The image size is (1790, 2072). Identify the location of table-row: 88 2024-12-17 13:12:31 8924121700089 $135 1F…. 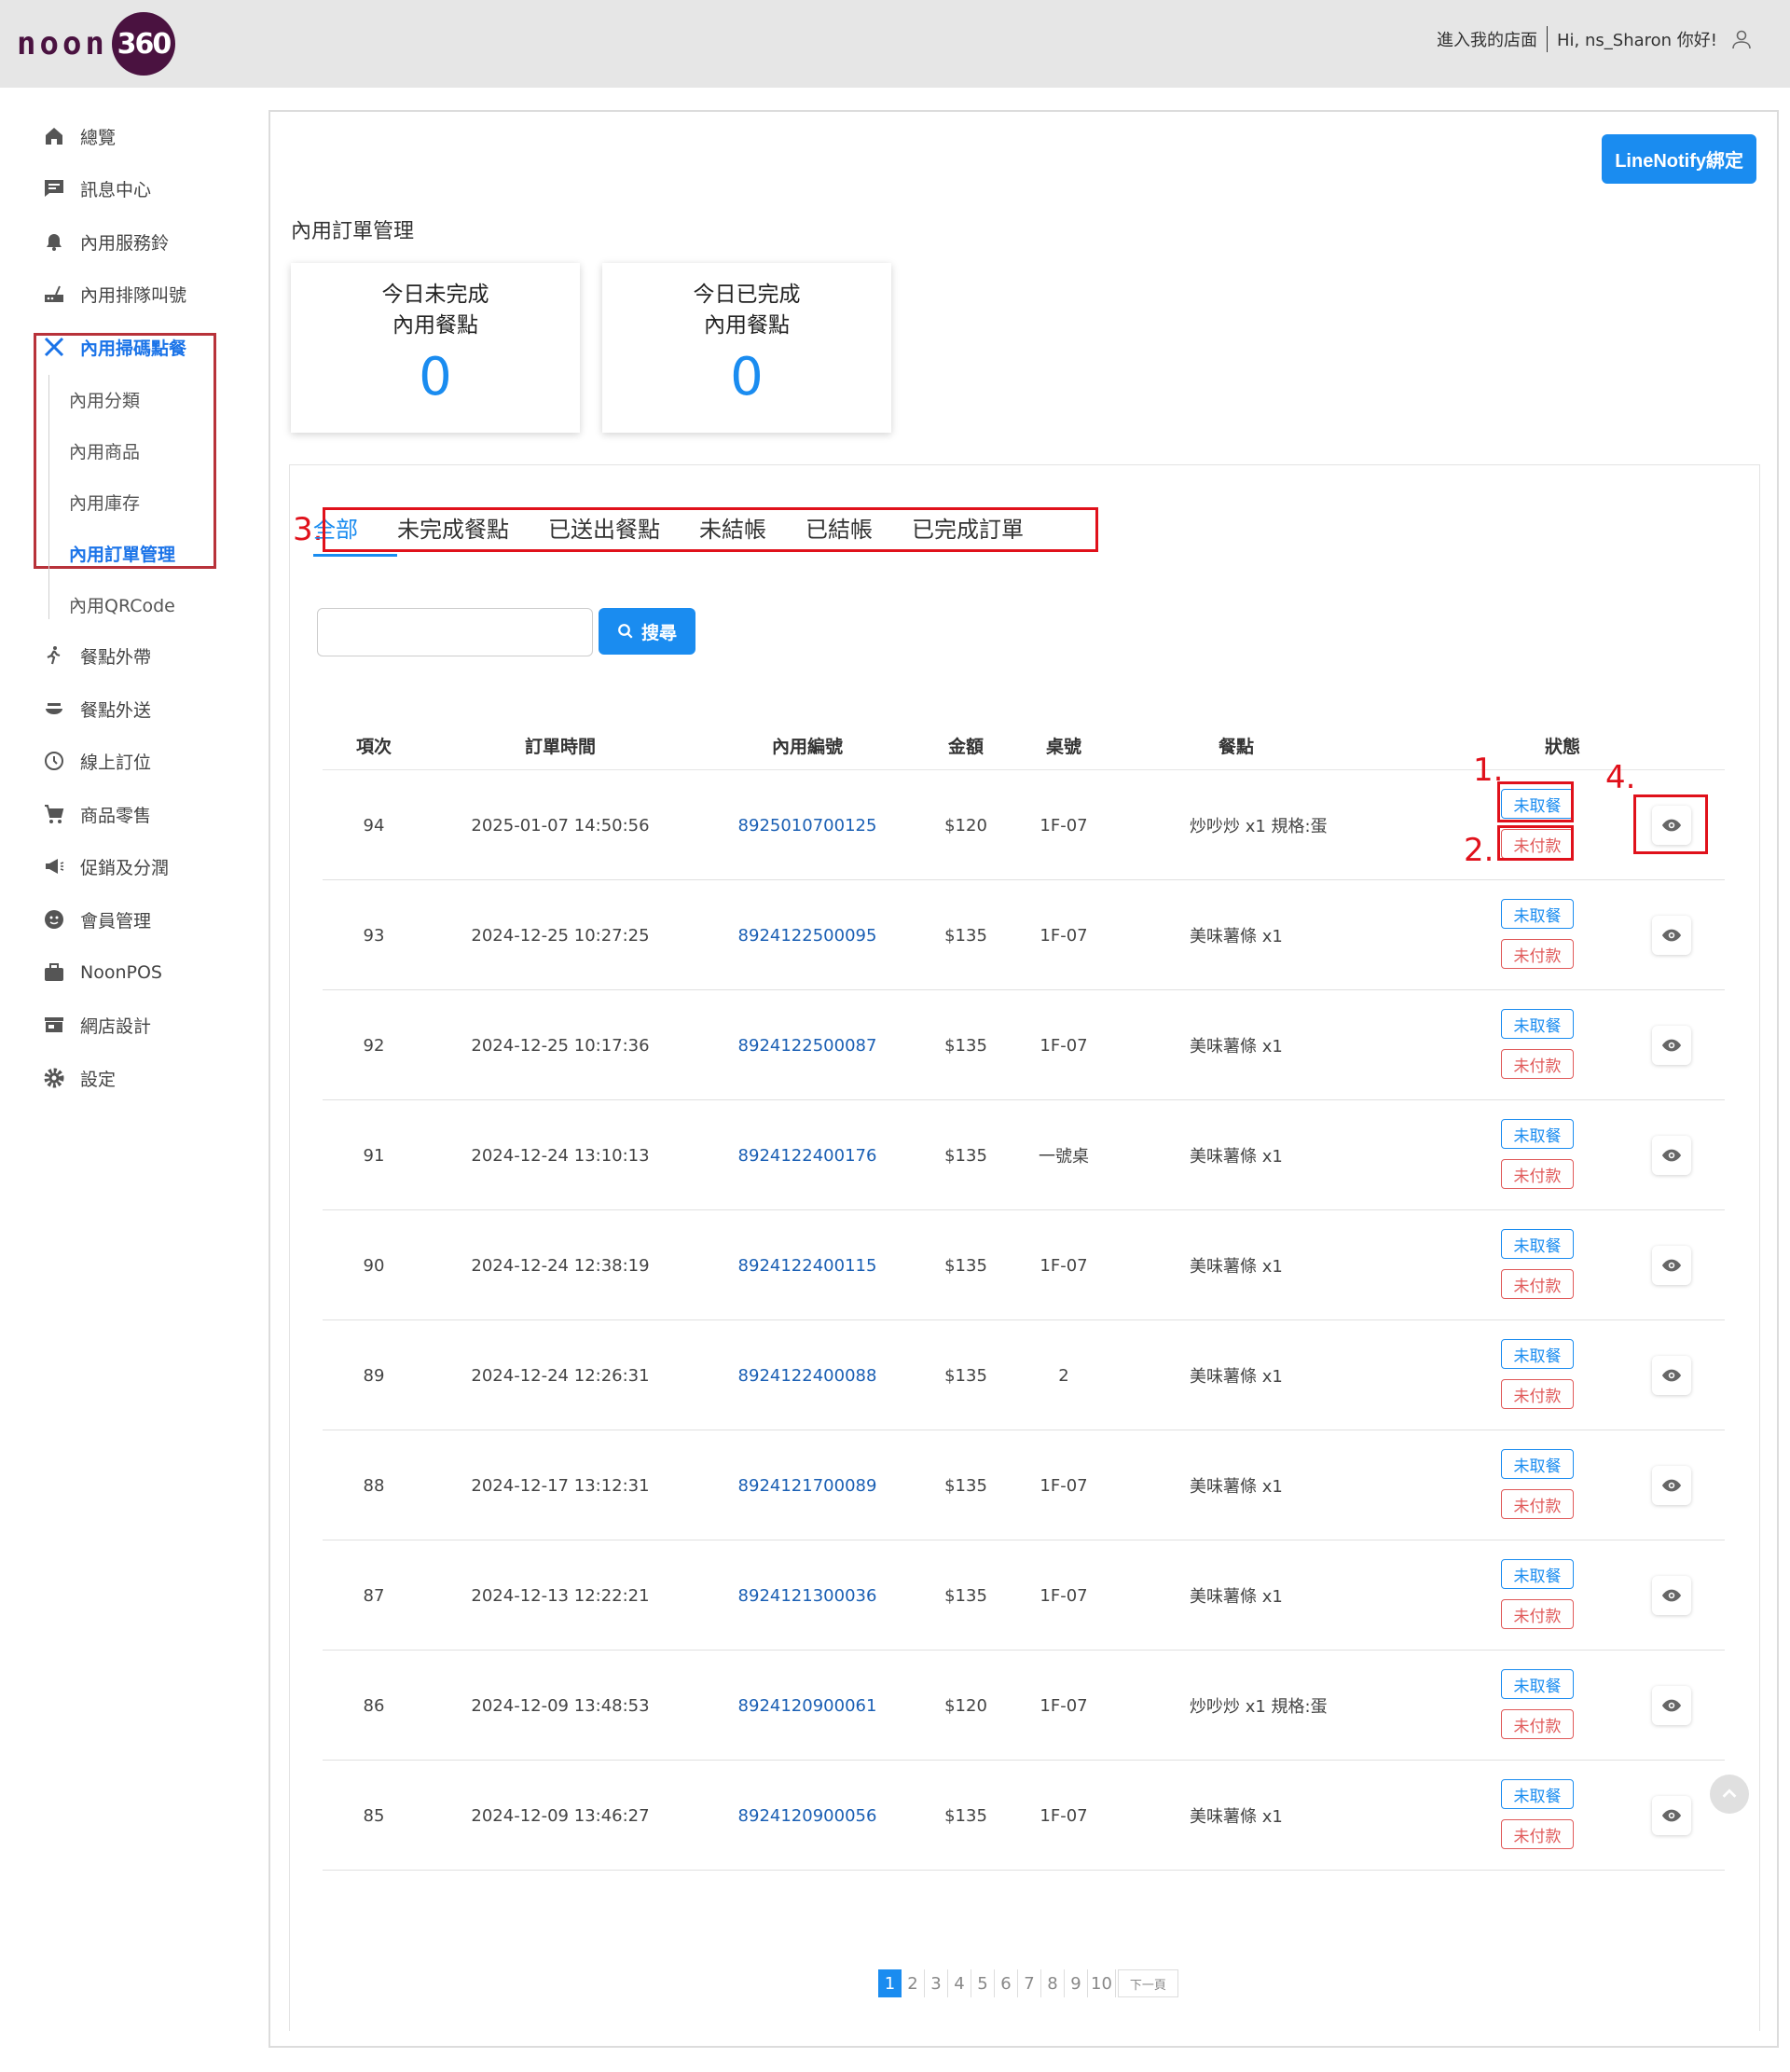
(1024, 1485).